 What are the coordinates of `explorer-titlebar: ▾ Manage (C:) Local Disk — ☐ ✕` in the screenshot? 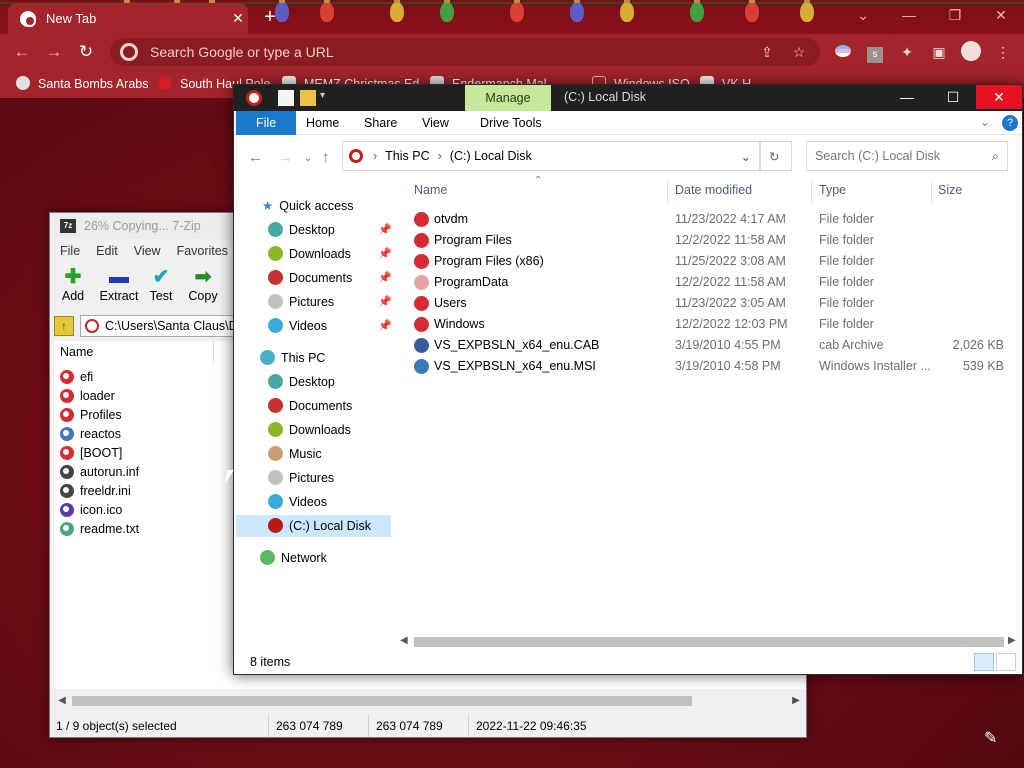 It's located at (628, 98).